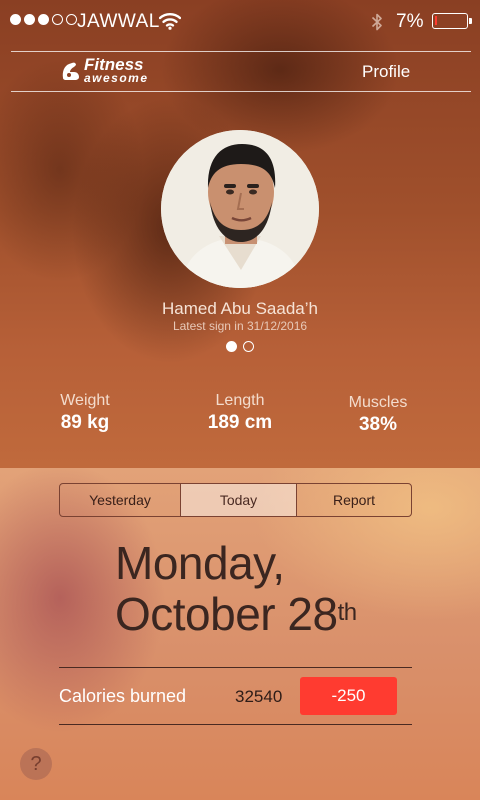 The width and height of the screenshot is (480, 800). Describe the element at coordinates (240, 22) in the screenshot. I see `status-bar: JAWWAL 7%` at that location.